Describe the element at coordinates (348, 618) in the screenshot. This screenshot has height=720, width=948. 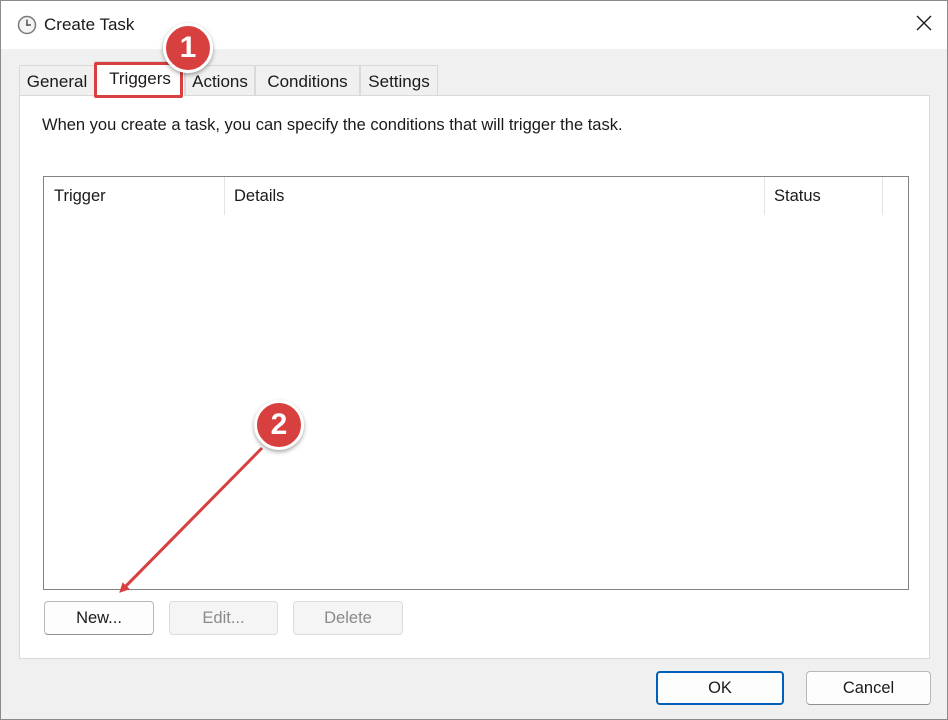
I see `delete-trigger-button: Delete` at that location.